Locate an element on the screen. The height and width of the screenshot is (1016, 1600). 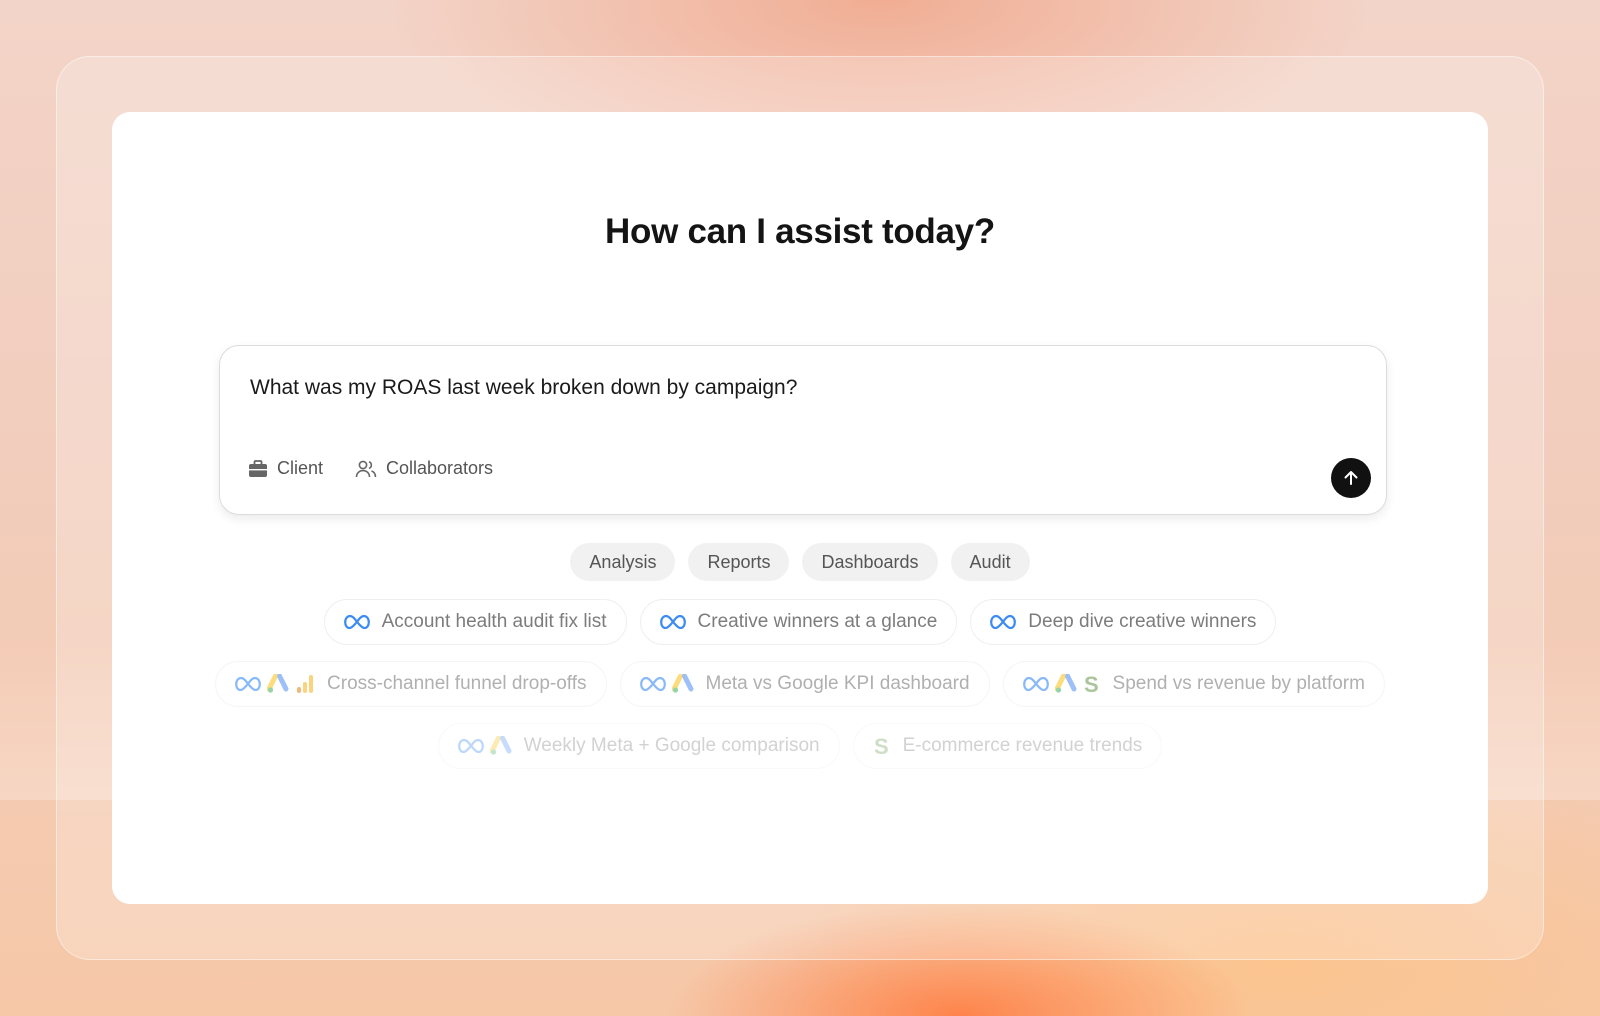
suggestion-chip: Weekly Meta + Google comparison is located at coordinates (638, 746).